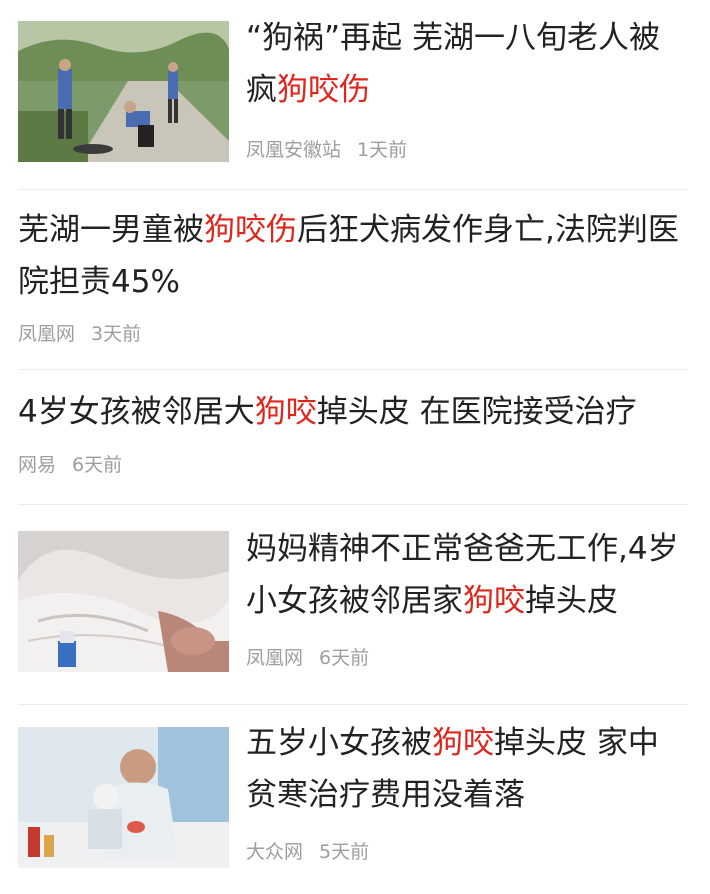 This screenshot has height=894, width=710. I want to click on news-meta: 凤凰网 6天前, so click(315, 658).